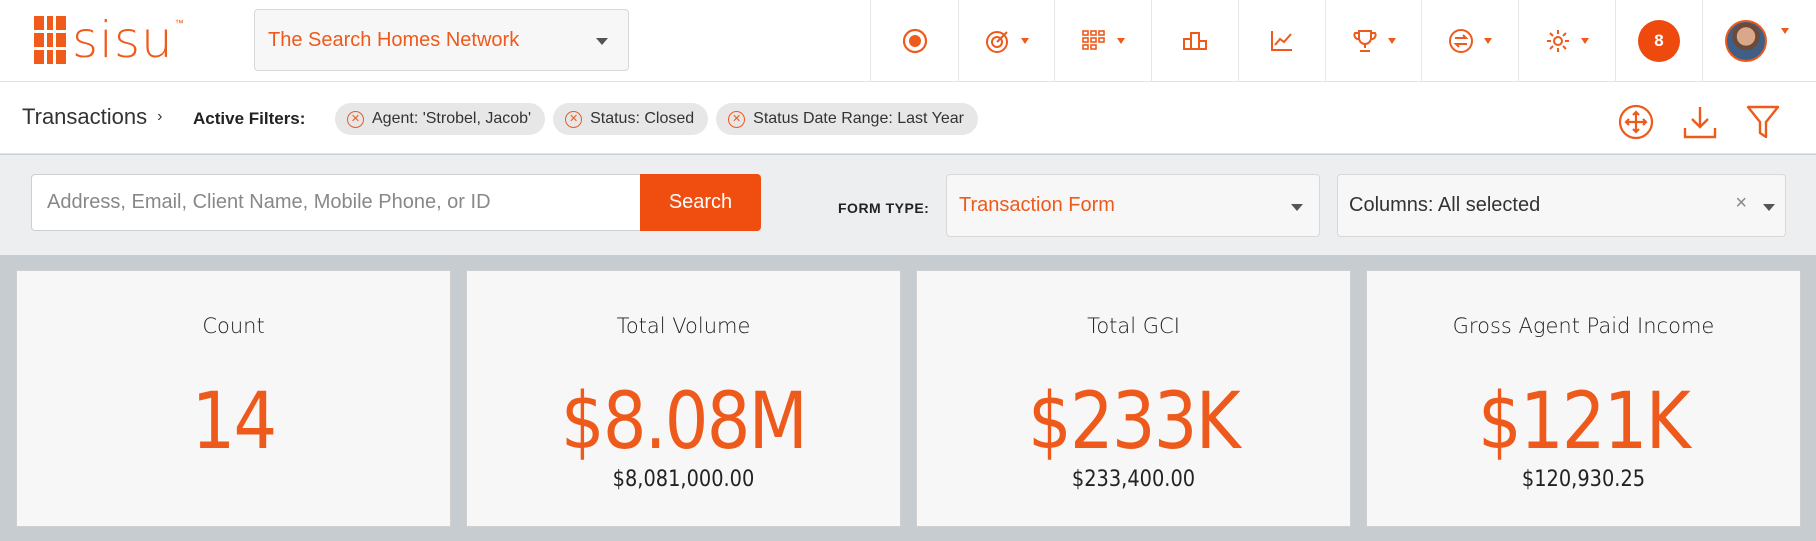 The image size is (1816, 541). I want to click on stat-title: Count, so click(233, 326).